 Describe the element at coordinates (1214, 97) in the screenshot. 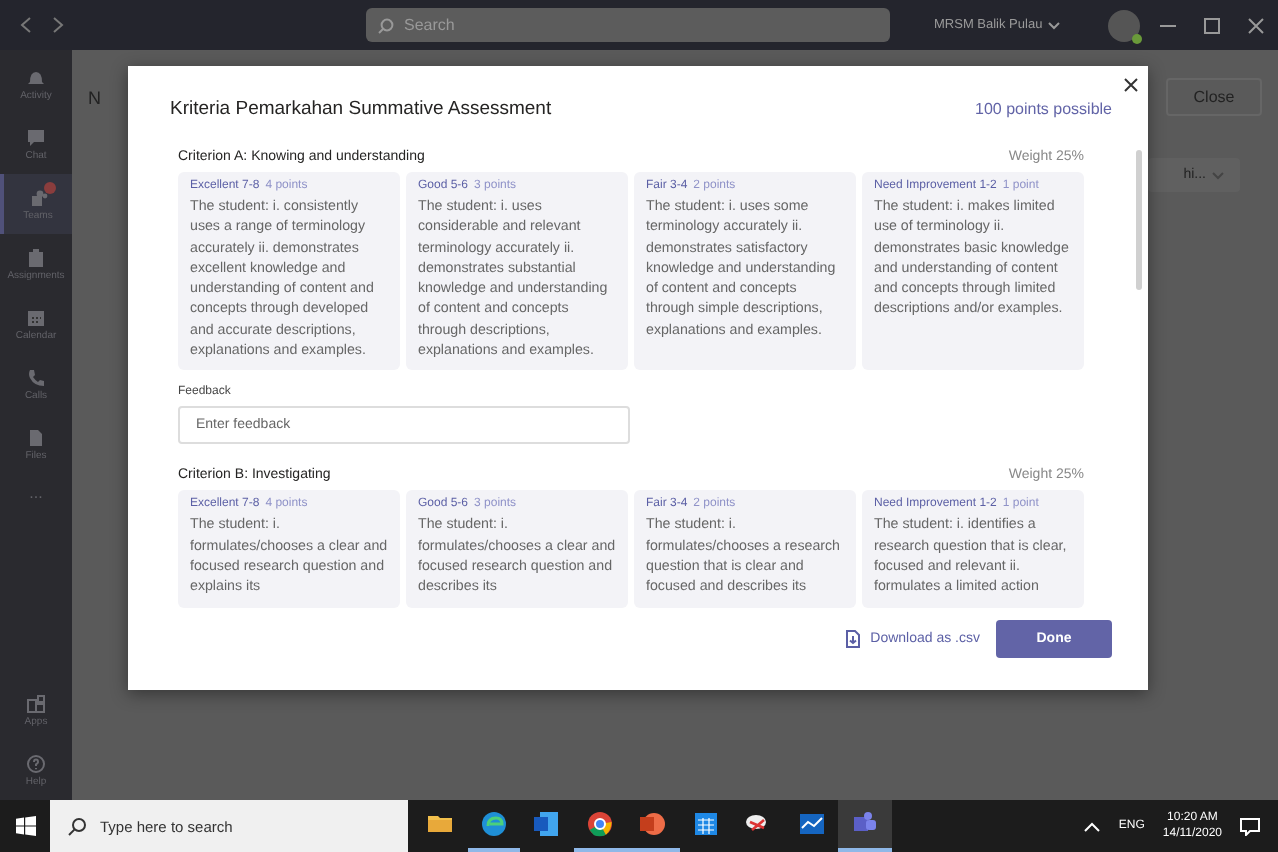

I see `close-button: Close` at that location.